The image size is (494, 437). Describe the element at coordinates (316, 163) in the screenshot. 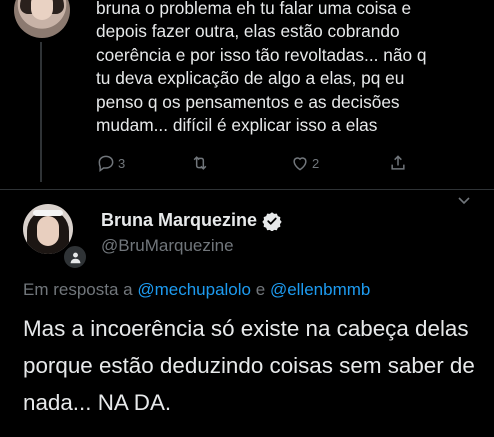

I see `like-count: 2` at that location.